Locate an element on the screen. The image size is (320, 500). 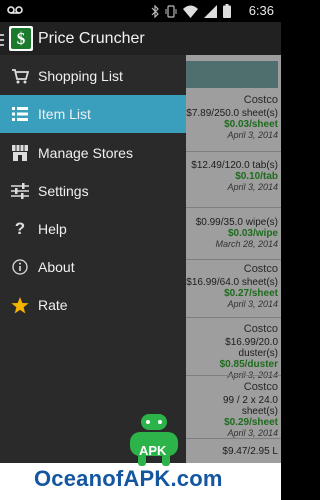
dollar-logo-icon: $ is located at coordinates (21, 38).